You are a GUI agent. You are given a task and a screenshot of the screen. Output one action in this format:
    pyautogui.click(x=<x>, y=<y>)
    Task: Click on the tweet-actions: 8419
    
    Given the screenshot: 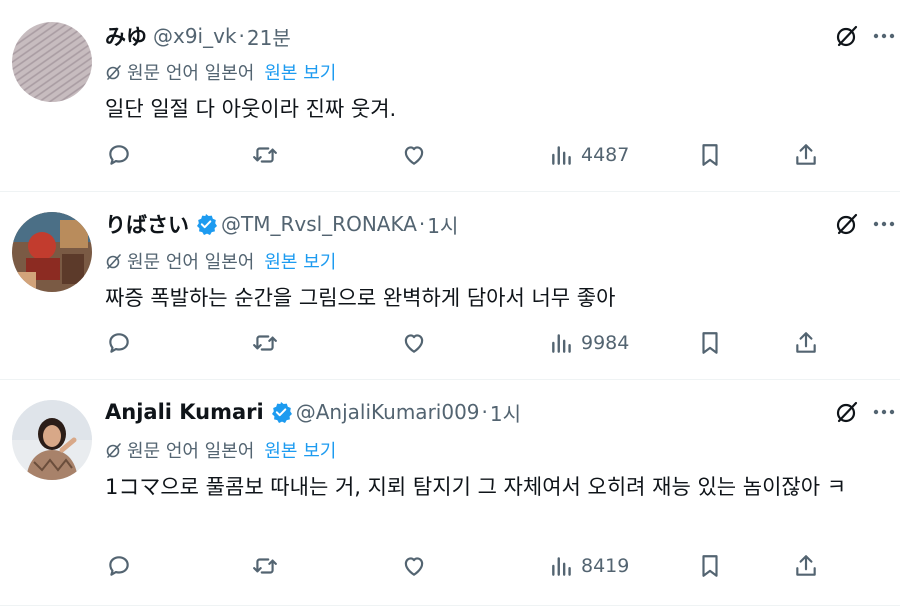 What is the action you would take?
    pyautogui.click(x=450, y=566)
    